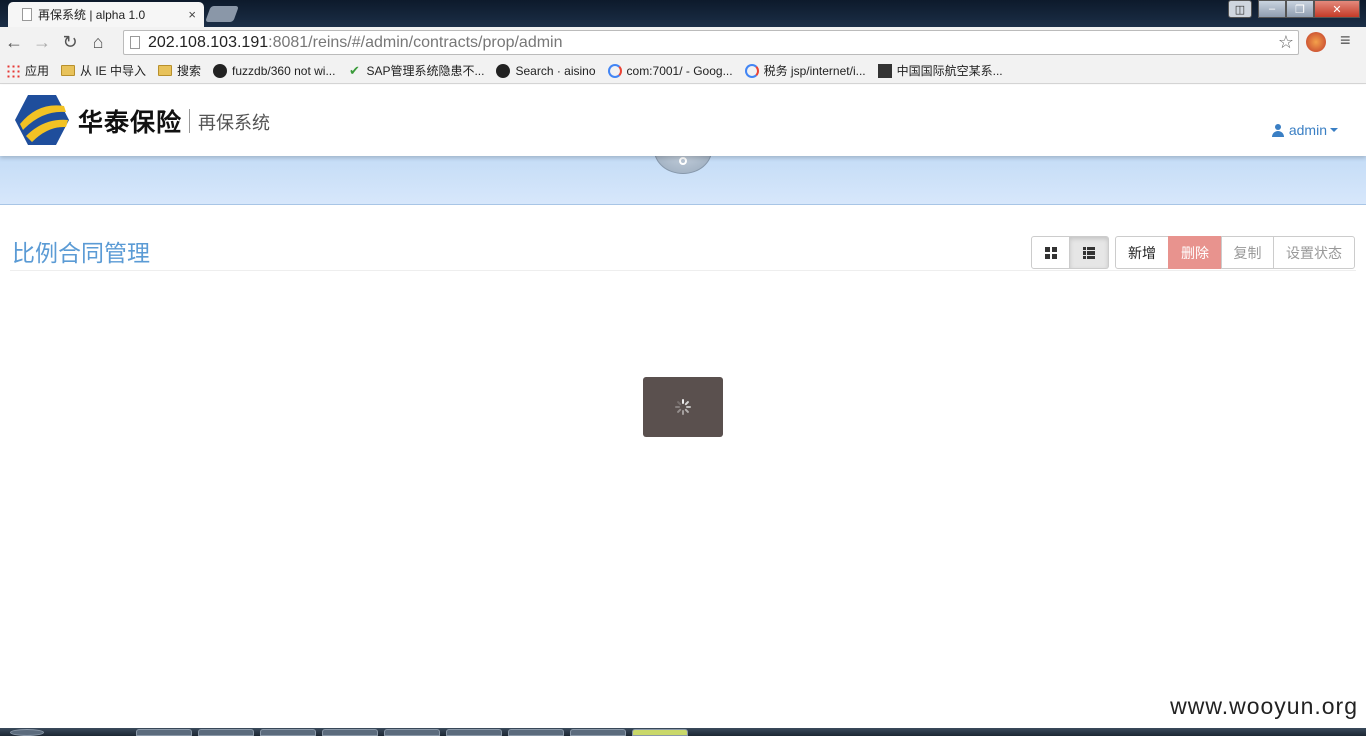 The height and width of the screenshot is (736, 1366). Describe the element at coordinates (683, 270) in the screenshot. I see `title-divider` at that location.